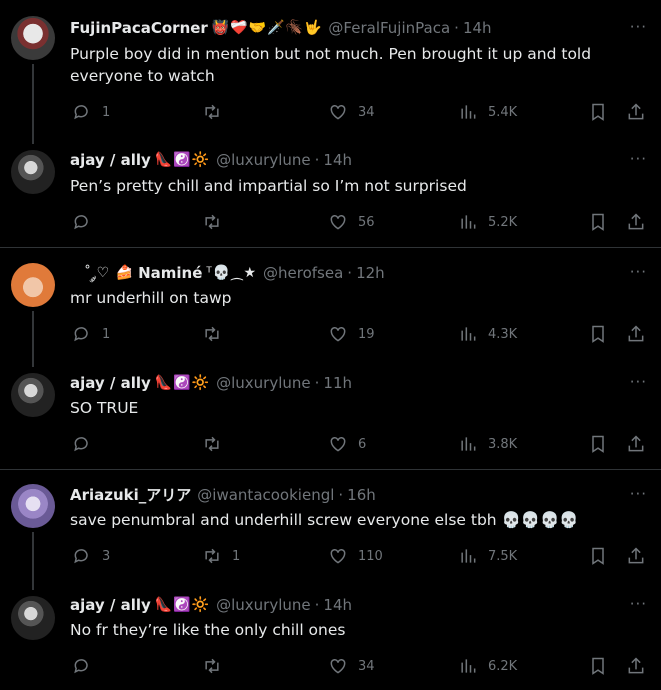 This screenshot has height=690, width=661. Describe the element at coordinates (130, 495) in the screenshot. I see `display-name: Ariazuki_アリア` at that location.